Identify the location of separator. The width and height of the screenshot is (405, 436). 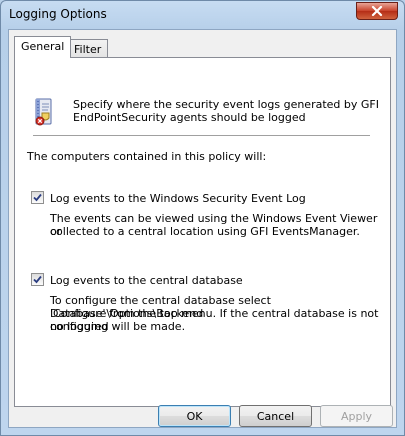
(201, 135).